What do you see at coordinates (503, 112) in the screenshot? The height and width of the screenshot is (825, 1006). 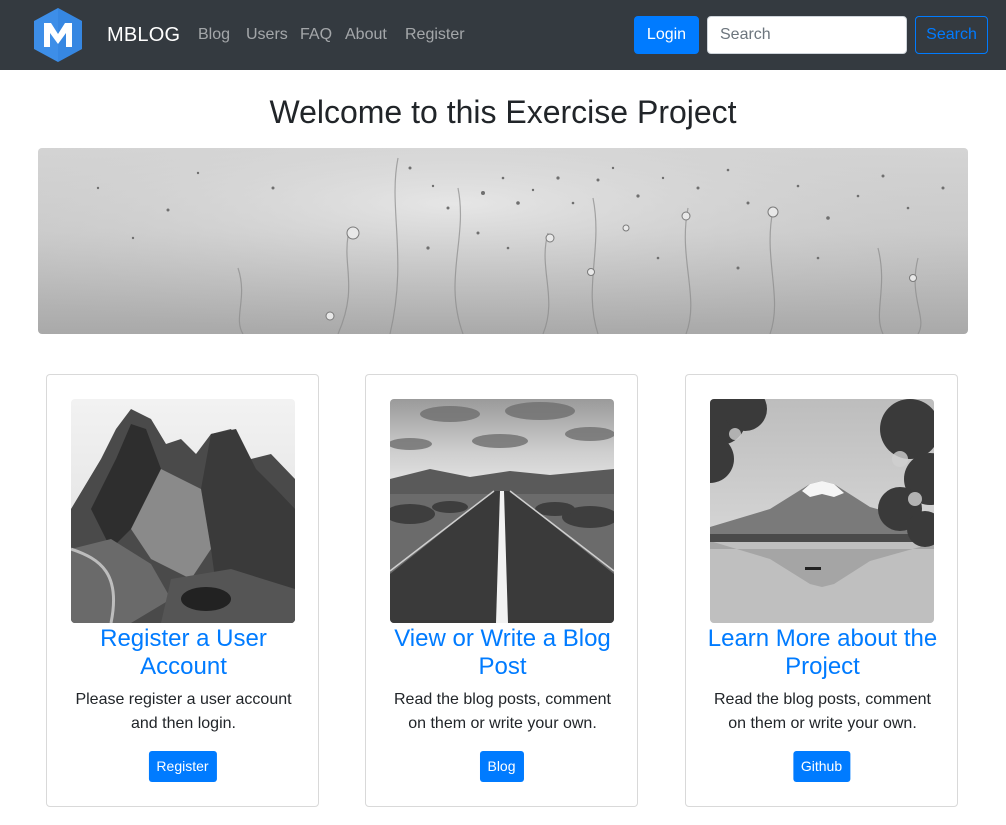 I see `page-title: Welcome to this Exercise Project` at bounding box center [503, 112].